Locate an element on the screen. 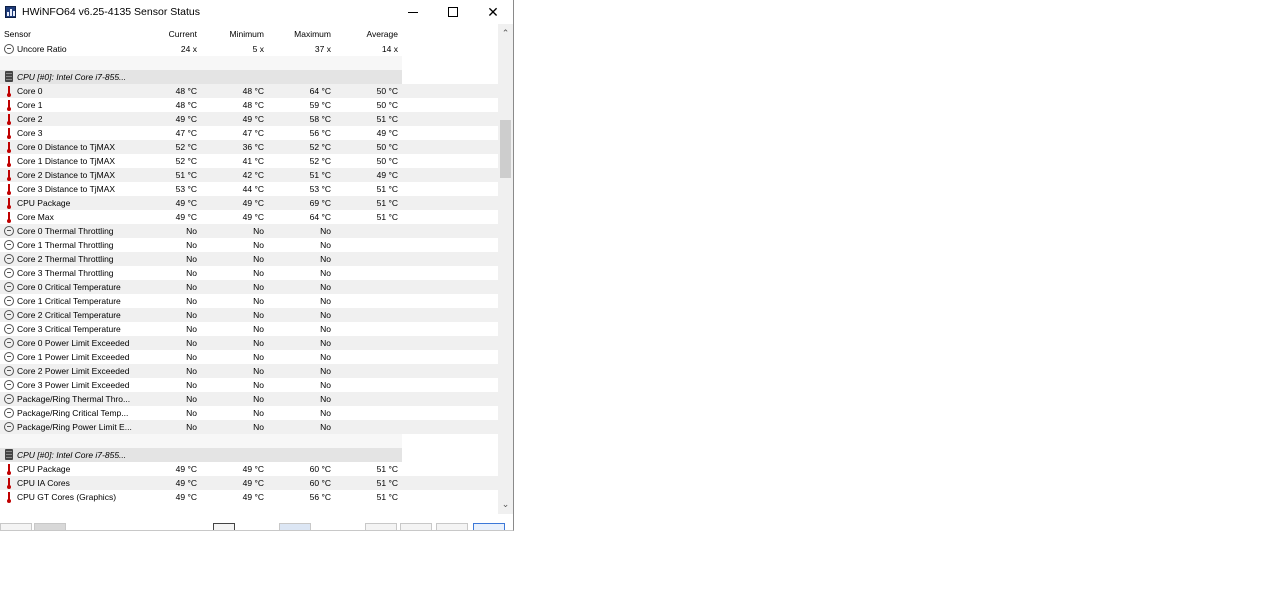  column-header-minimum: Minimum is located at coordinates (234, 34).